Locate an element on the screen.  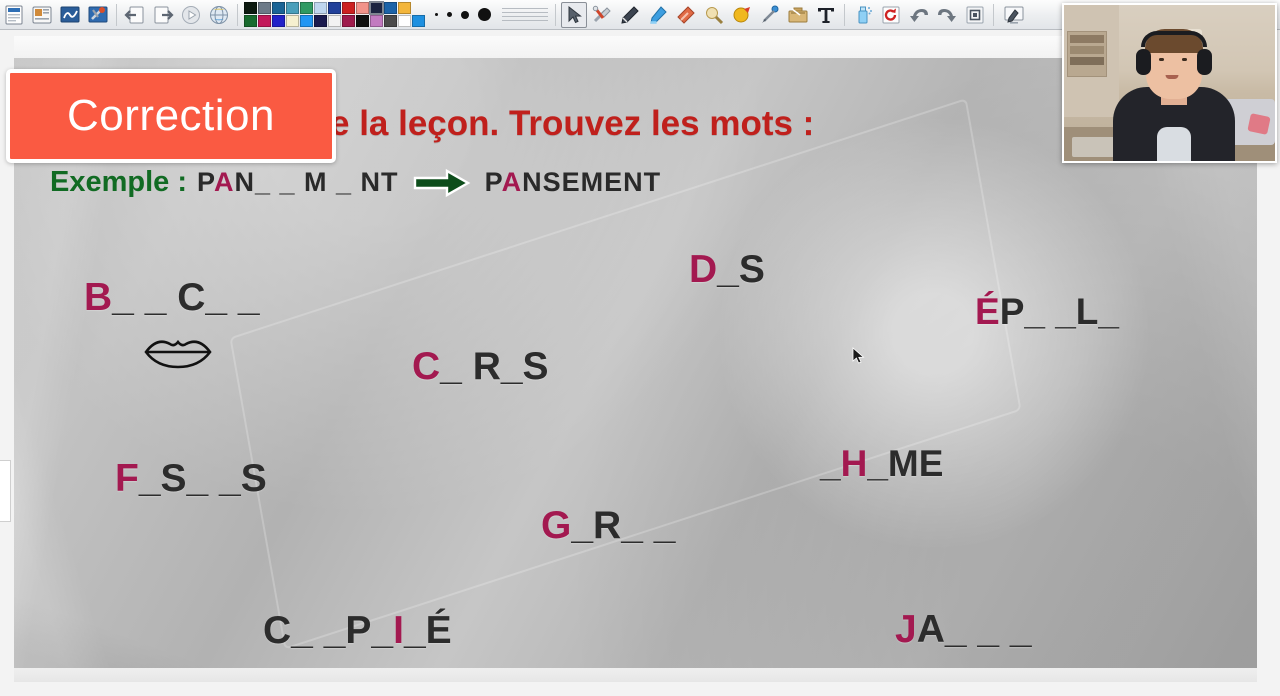
example-answer: PANSEMENT is located at coordinates (573, 182).